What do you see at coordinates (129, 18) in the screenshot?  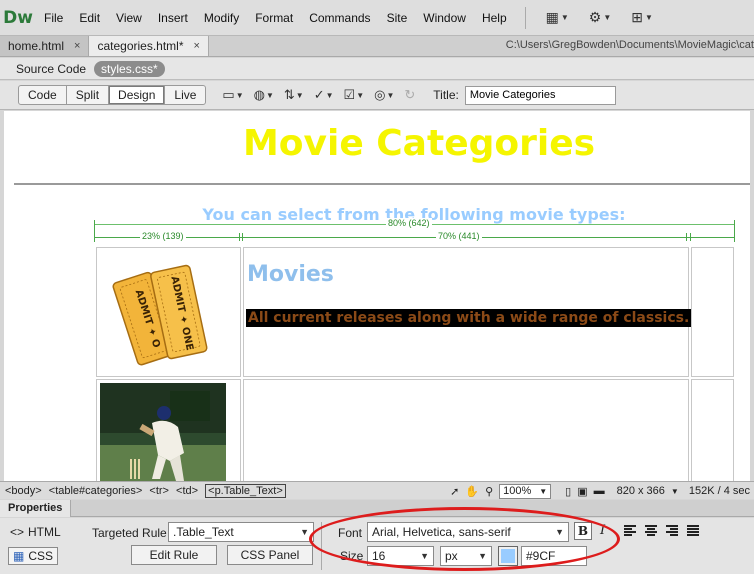 I see `menu-view: View` at bounding box center [129, 18].